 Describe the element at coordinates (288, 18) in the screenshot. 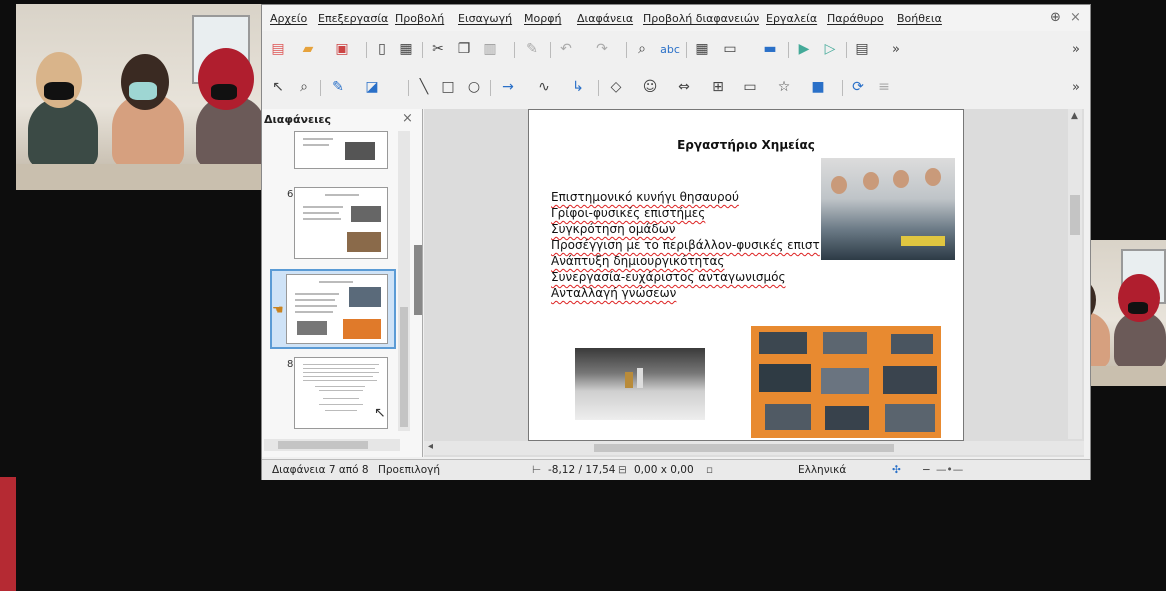

I see `menu-file: Αρχείο` at that location.